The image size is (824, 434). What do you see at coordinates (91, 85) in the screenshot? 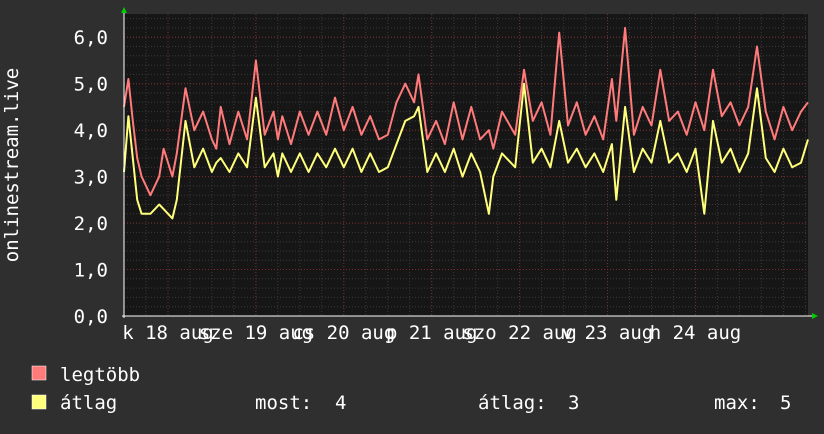
I see `y-tick-label: 5,0` at bounding box center [91, 85].